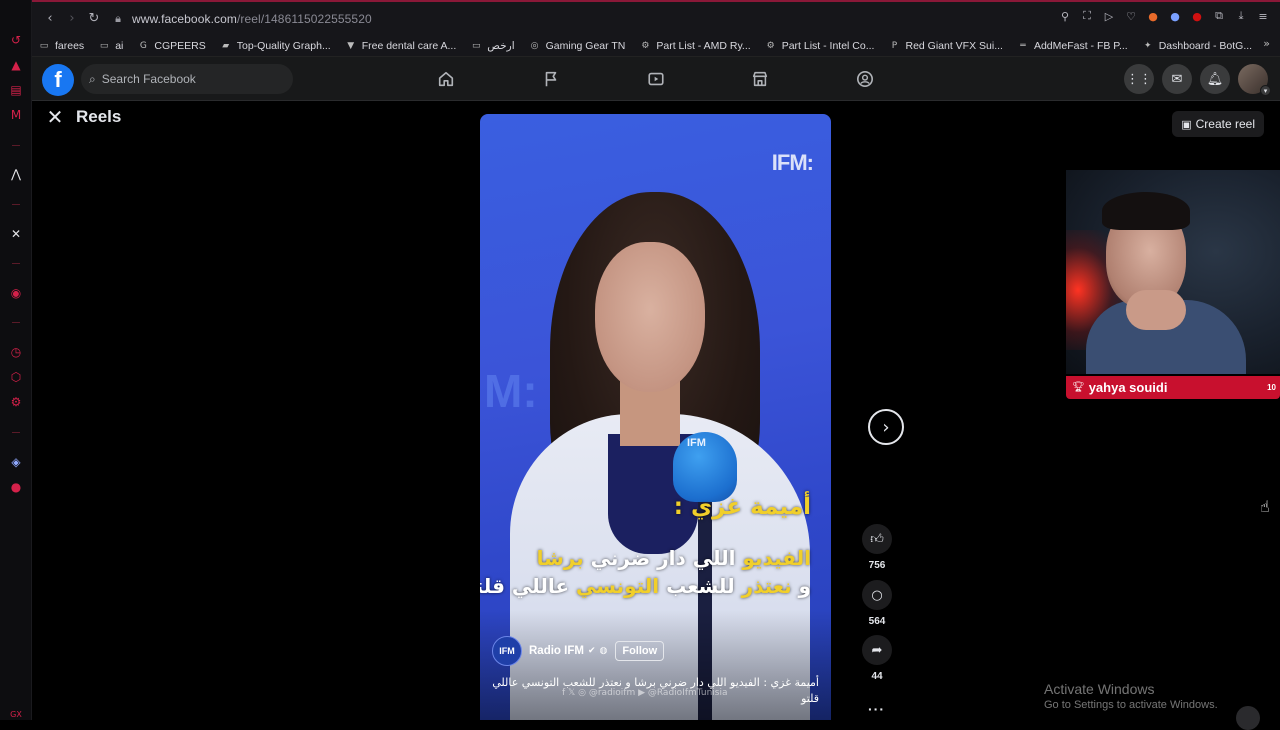 This screenshot has height=730, width=1280. I want to click on browser-sidebar: ↺ ▲ ▤ M ⋀ ✕ ◉ ◷ ⬡ ⚙ ◈ ● GX, so click(16, 360).